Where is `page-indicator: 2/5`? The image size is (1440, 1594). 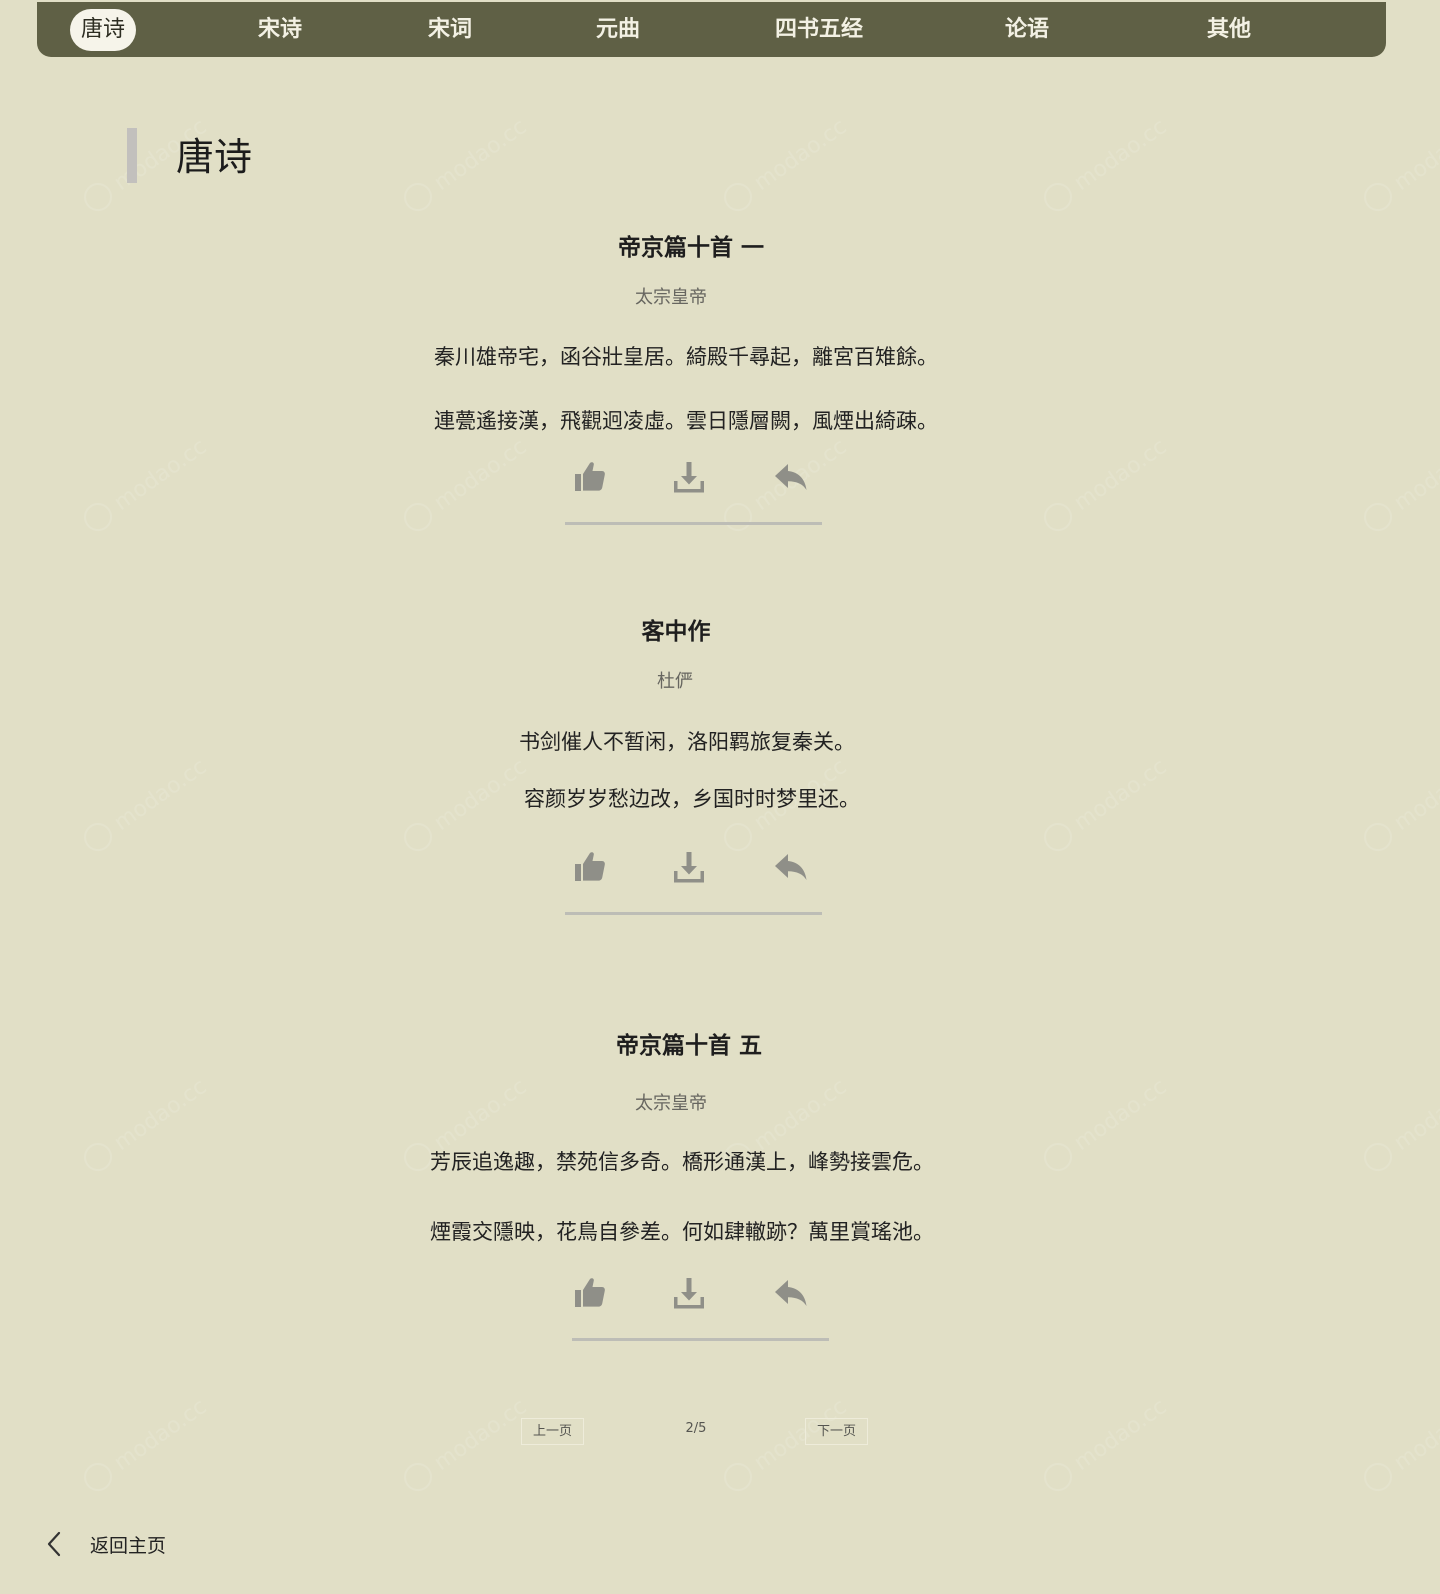
page-indicator: 2/5 is located at coordinates (696, 1428).